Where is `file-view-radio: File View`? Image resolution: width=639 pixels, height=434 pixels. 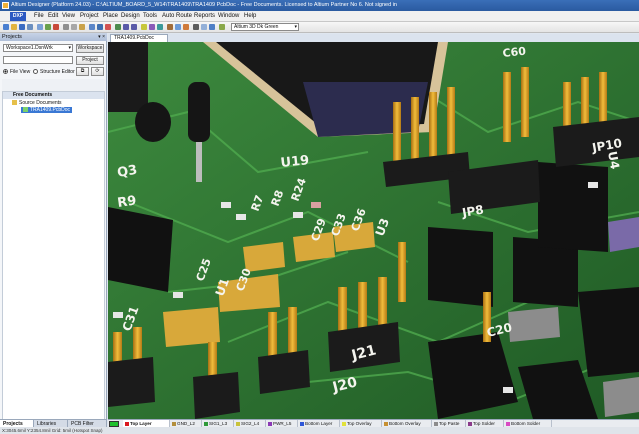 file-view-radio: File View is located at coordinates (16, 72).